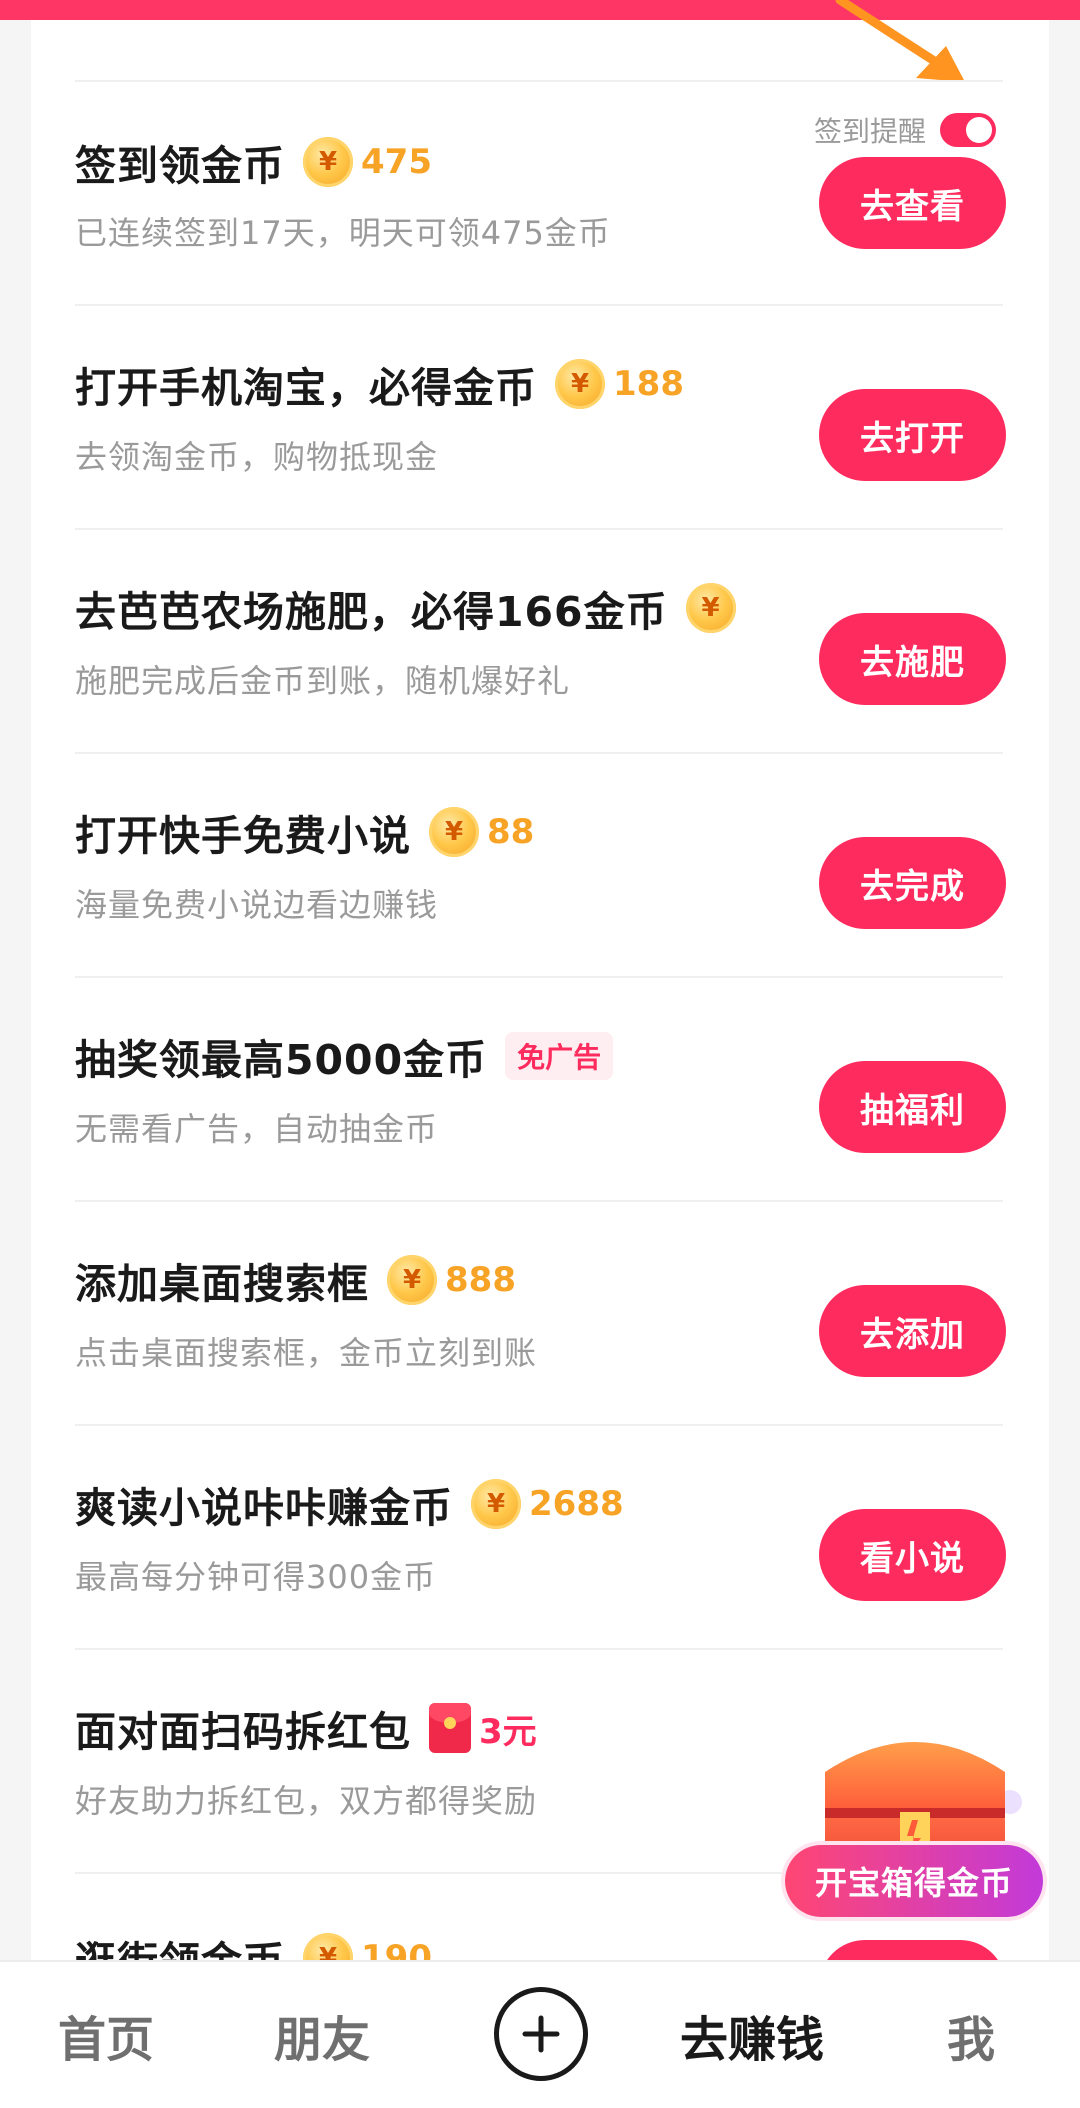 Image resolution: width=1080 pixels, height=2108 pixels. What do you see at coordinates (257, 905) in the screenshot?
I see `task-desc: 海量免费小说边看边赚钱` at bounding box center [257, 905].